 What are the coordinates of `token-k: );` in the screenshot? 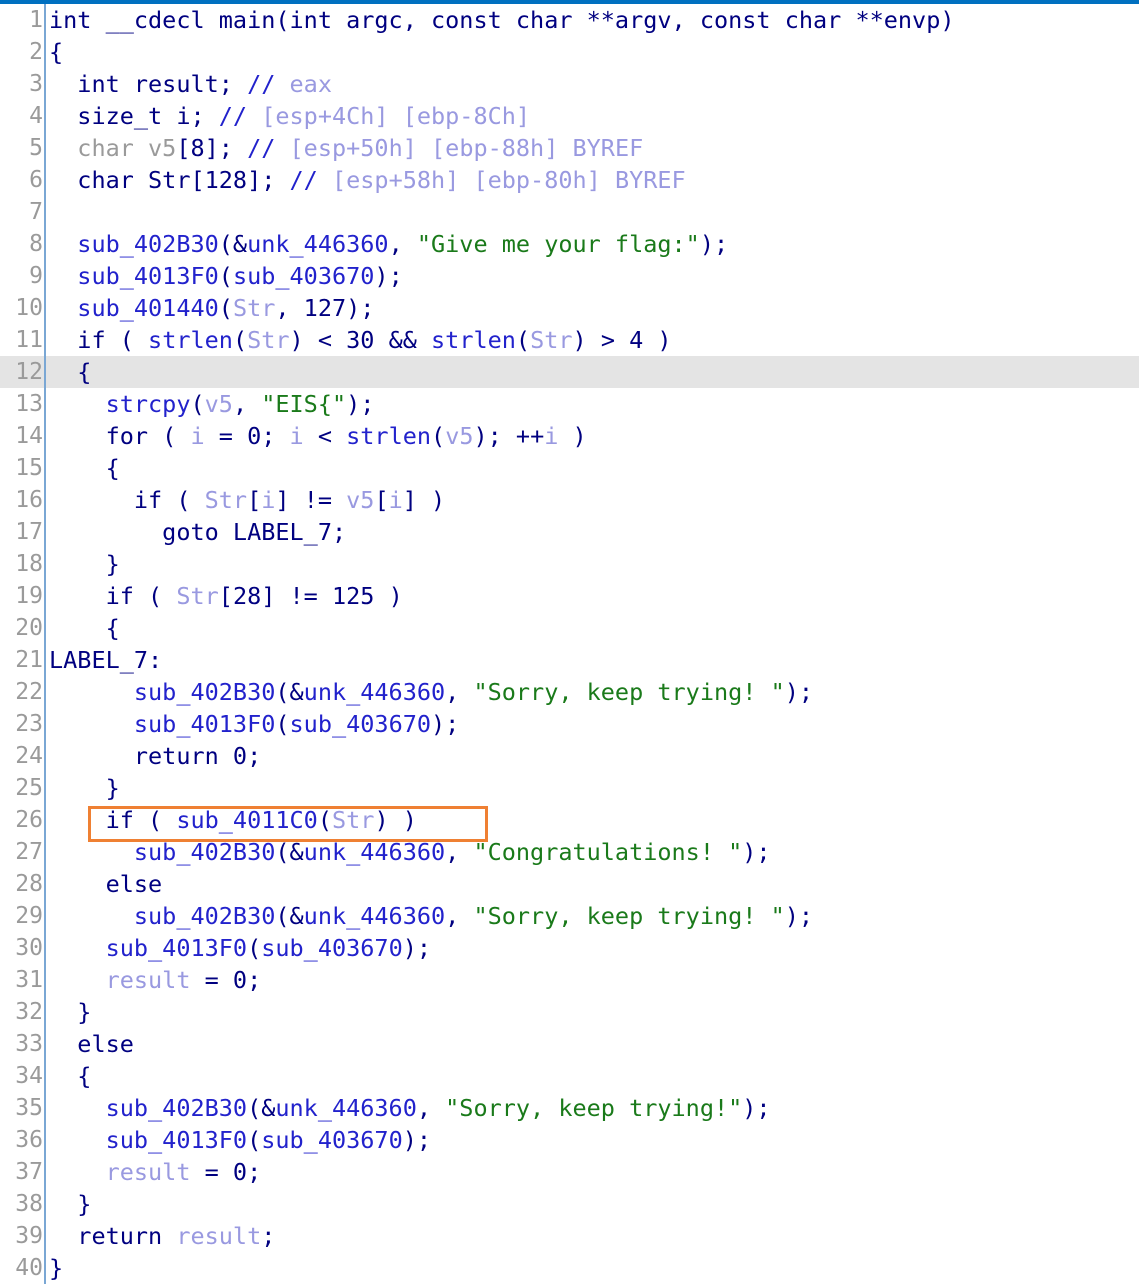 It's located at (714, 244).